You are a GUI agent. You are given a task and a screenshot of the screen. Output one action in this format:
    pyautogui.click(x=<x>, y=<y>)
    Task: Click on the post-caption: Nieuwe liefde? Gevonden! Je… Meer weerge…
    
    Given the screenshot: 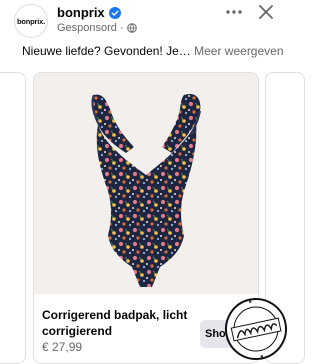 What is the action you would take?
    pyautogui.click(x=154, y=51)
    